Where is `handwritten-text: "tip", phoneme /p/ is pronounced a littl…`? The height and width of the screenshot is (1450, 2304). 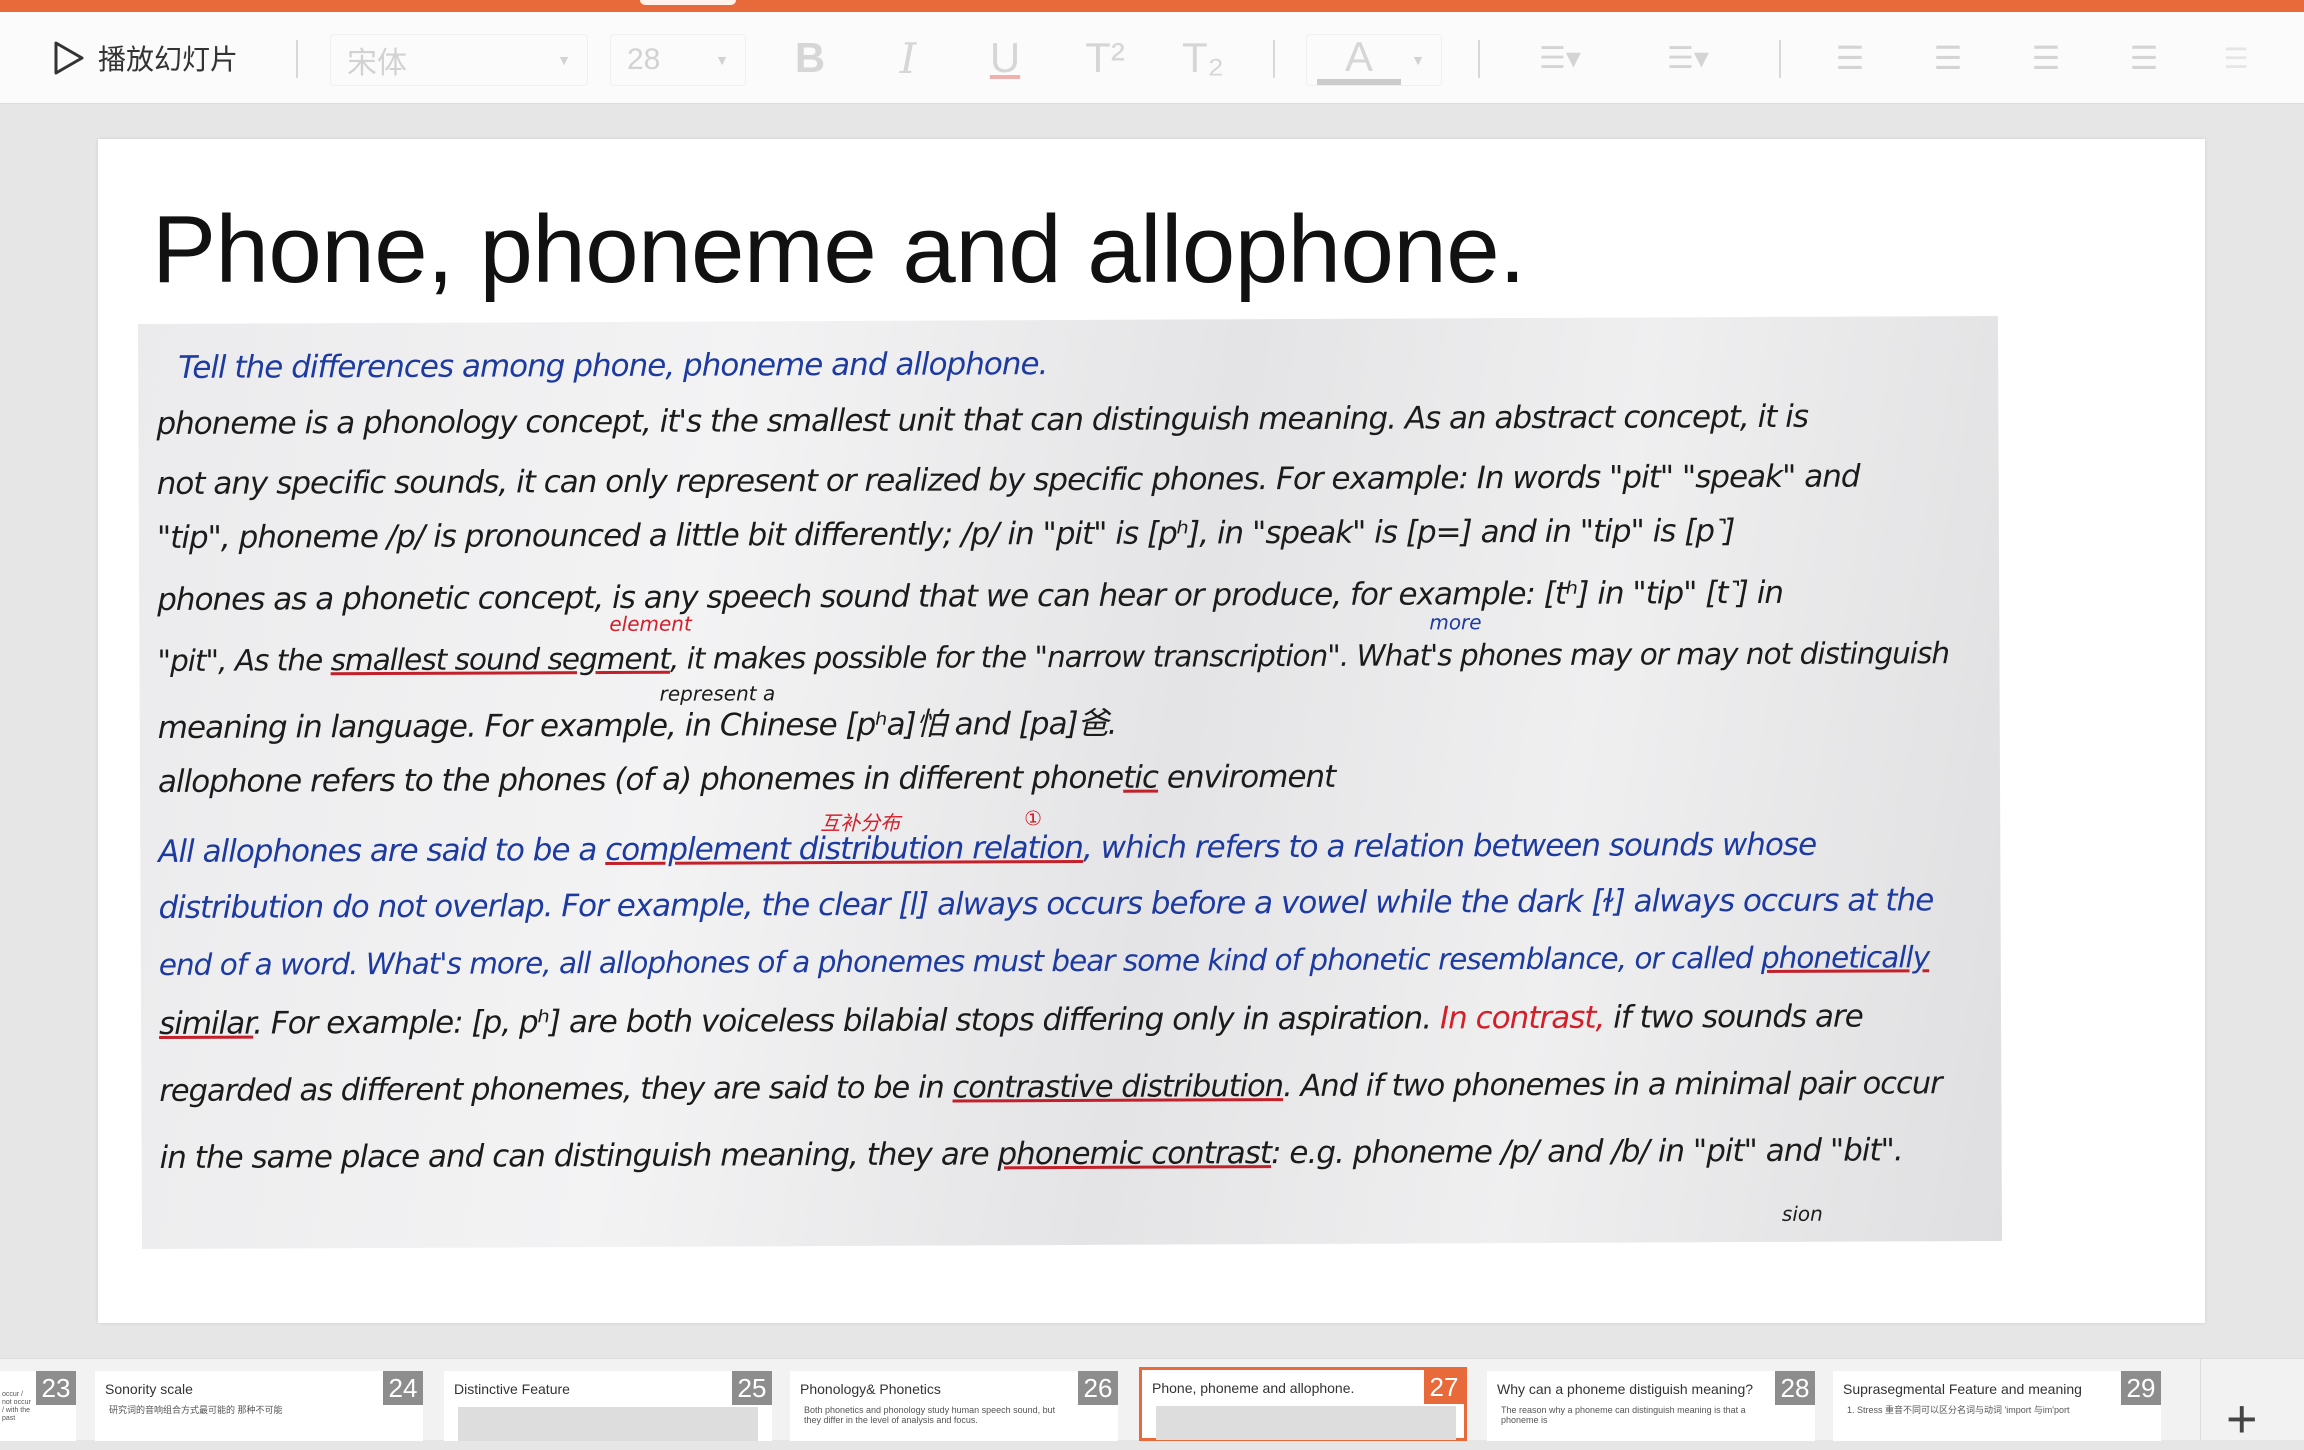 handwritten-text: "tip", phoneme /p/ is pronounced a littl… is located at coordinates (945, 534).